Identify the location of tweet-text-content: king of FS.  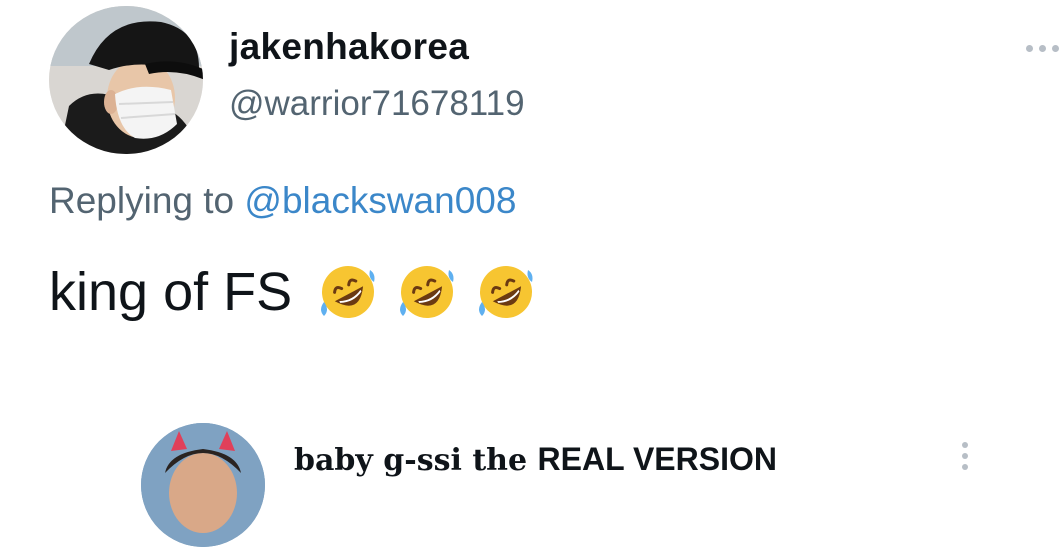
(171, 292).